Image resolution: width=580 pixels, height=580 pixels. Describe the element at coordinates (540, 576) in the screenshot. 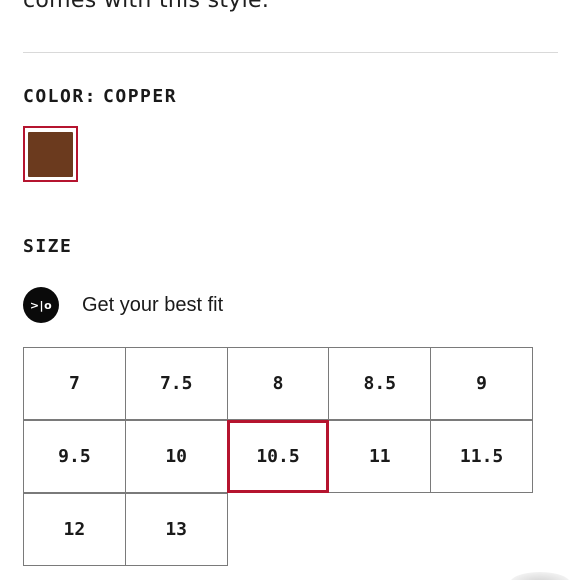

I see `scroll-shadow` at that location.